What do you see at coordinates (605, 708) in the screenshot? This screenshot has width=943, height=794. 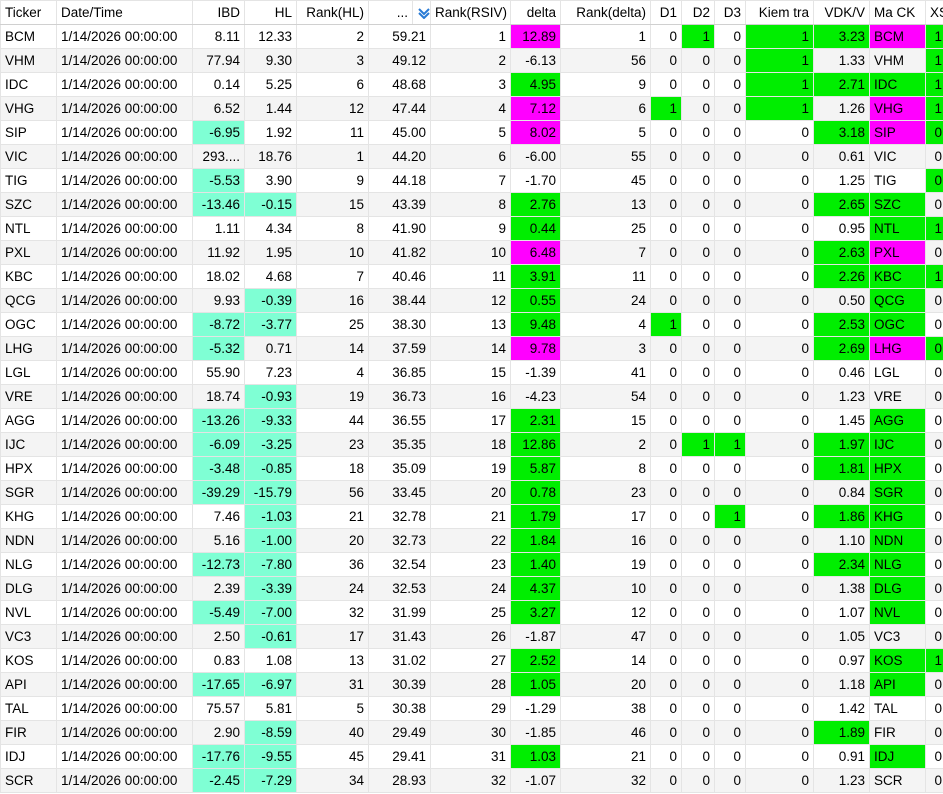 I see `cell-rank-delta: 38` at bounding box center [605, 708].